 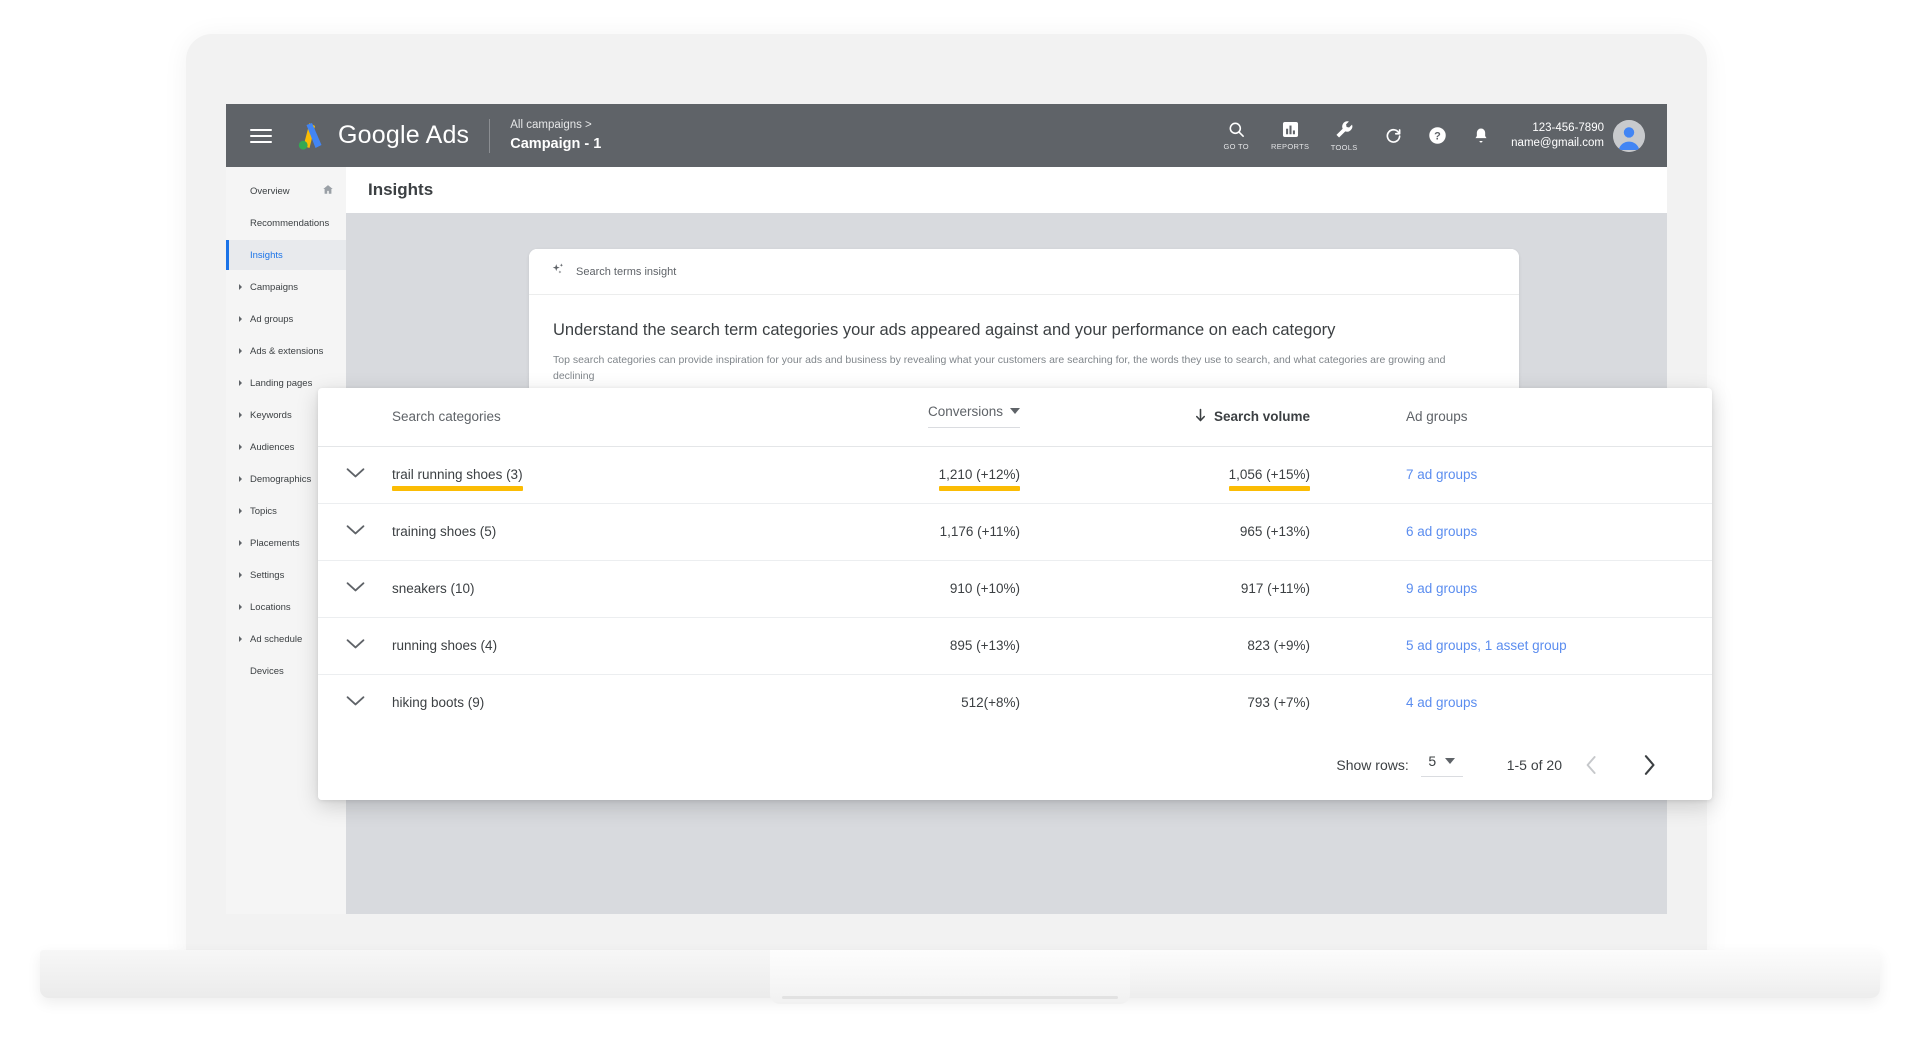 I want to click on brand-name: Google Ads, so click(x=404, y=135).